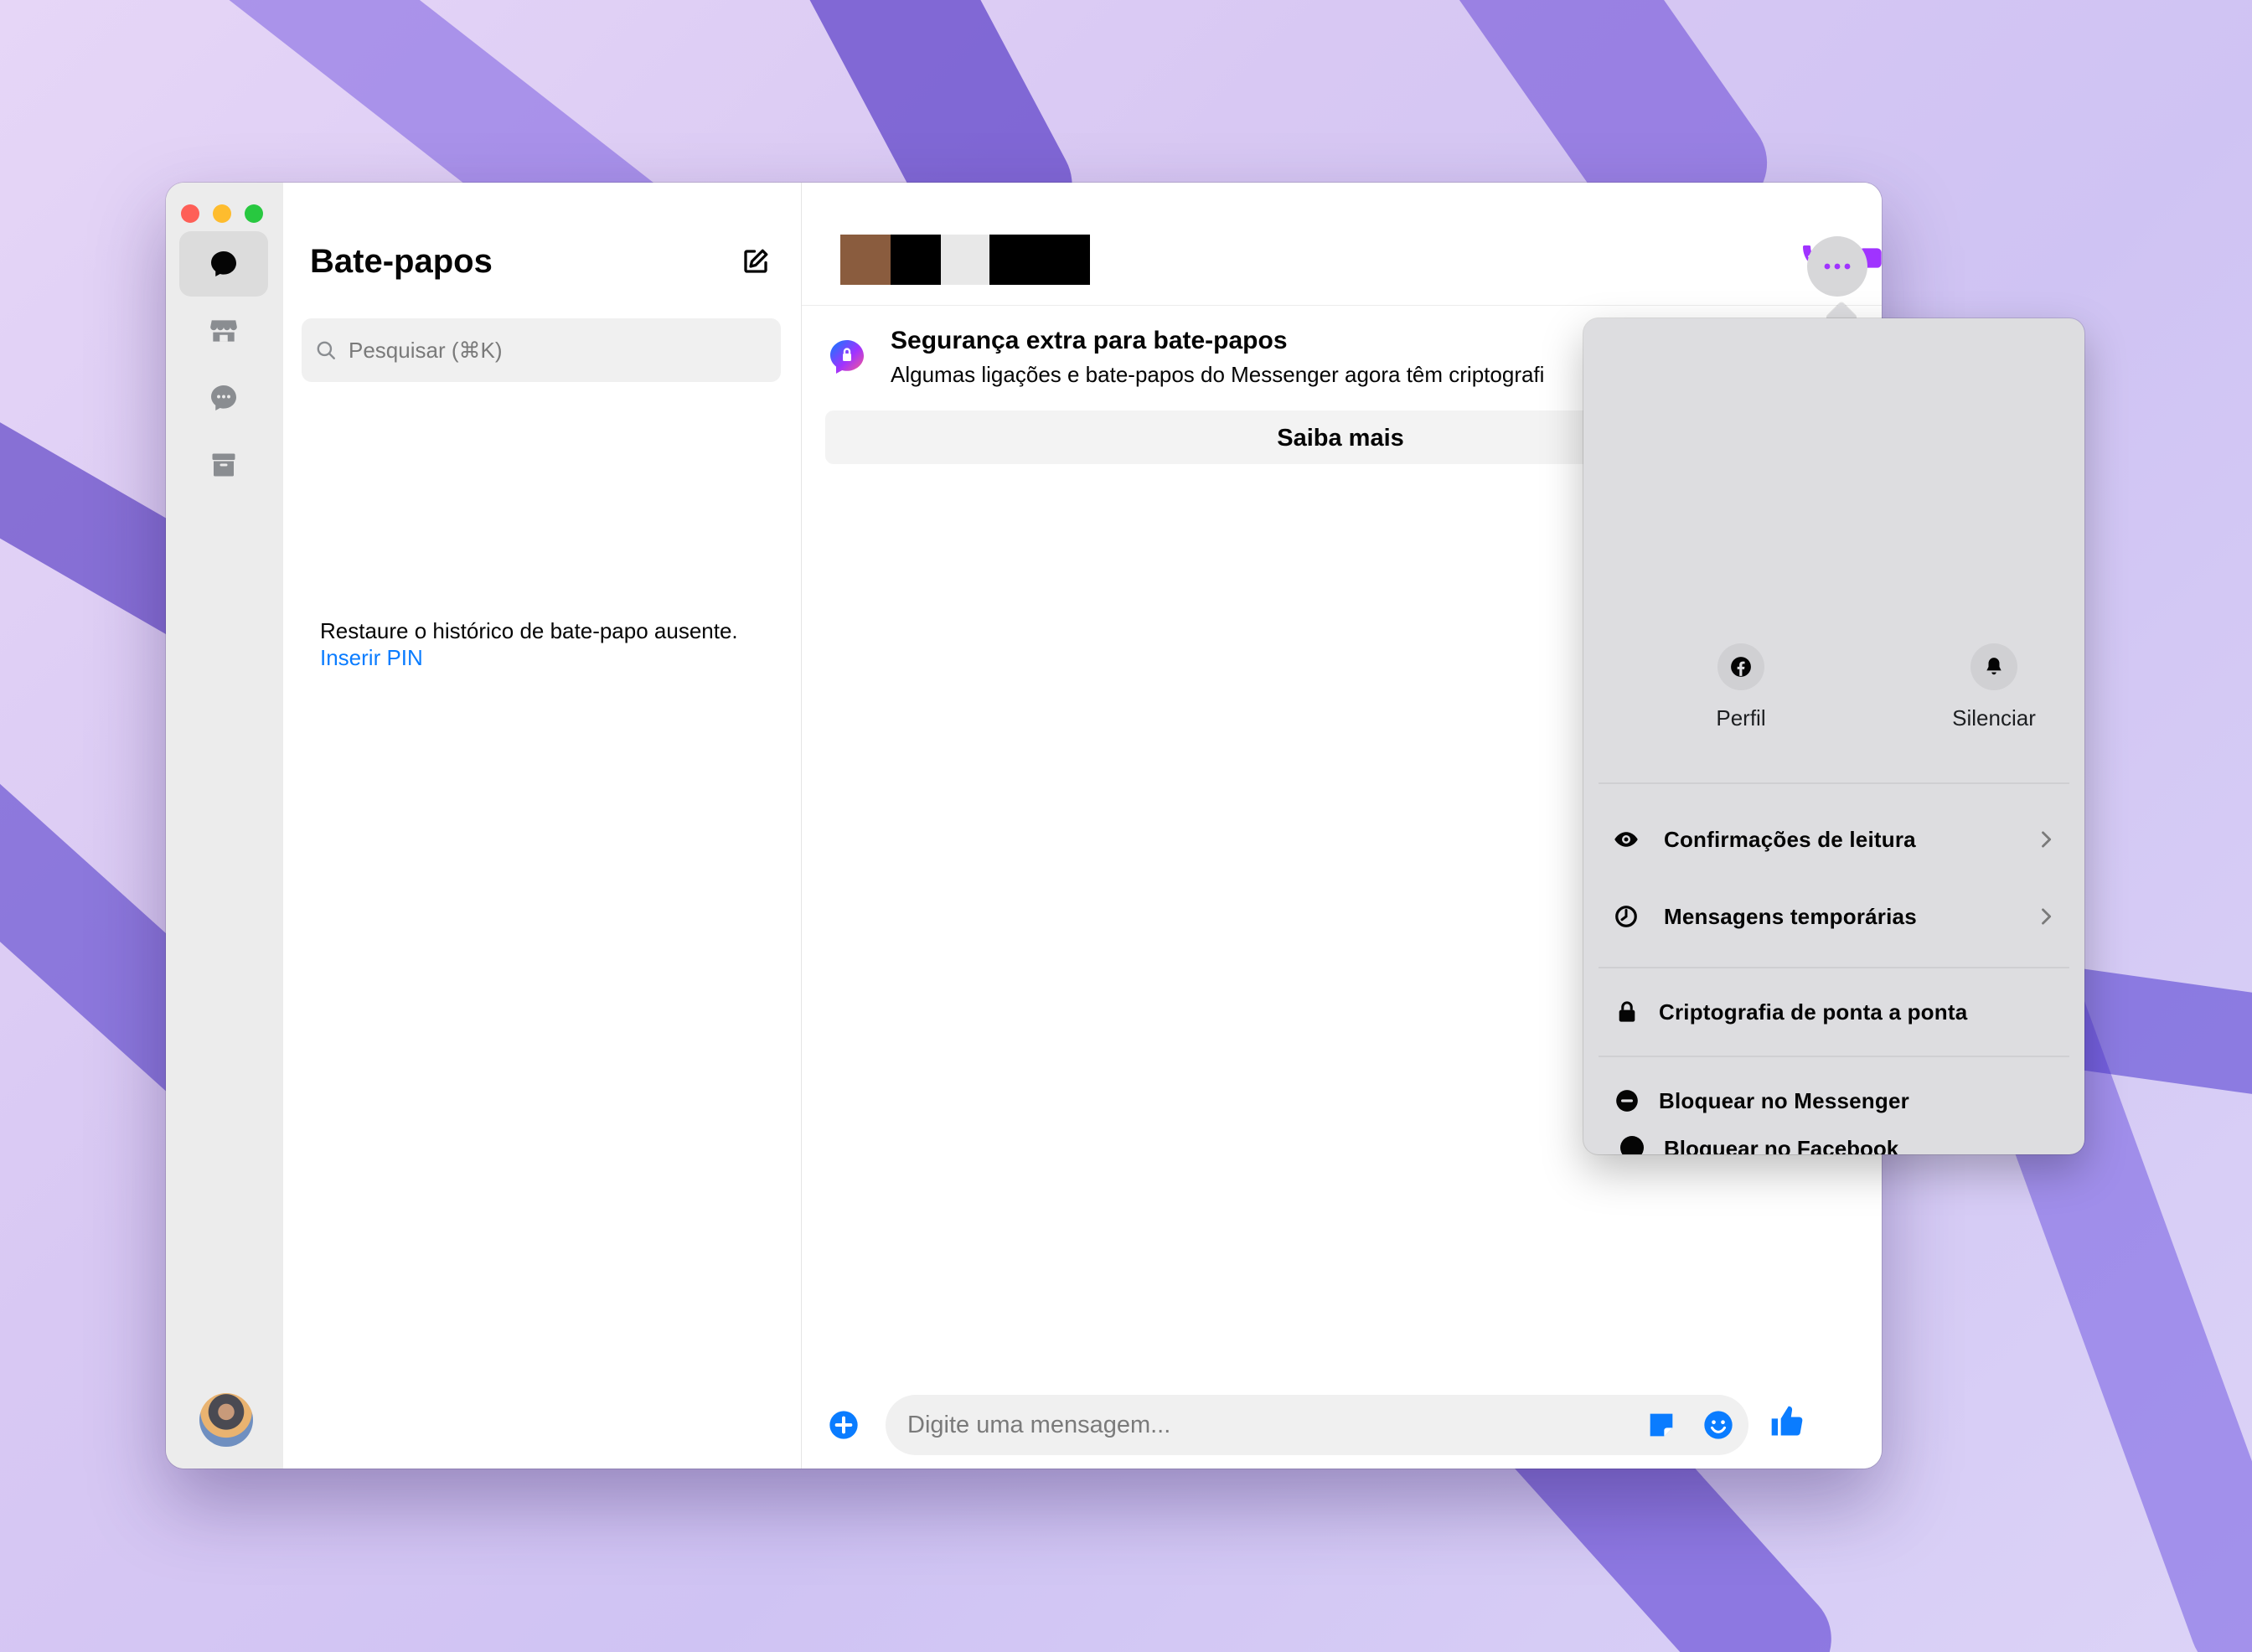  What do you see at coordinates (226, 1420) in the screenshot?
I see `user-avatar` at bounding box center [226, 1420].